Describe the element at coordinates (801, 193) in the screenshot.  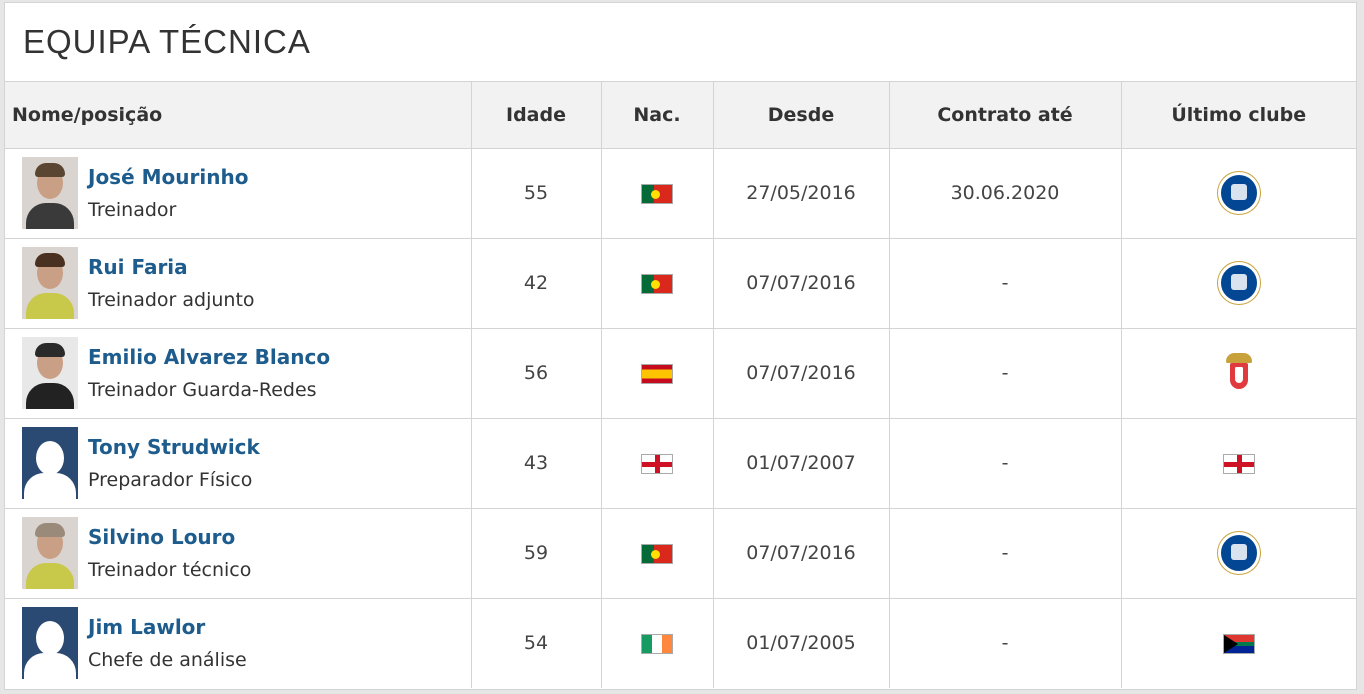
I see `since-cell: 27/05/2016` at that location.